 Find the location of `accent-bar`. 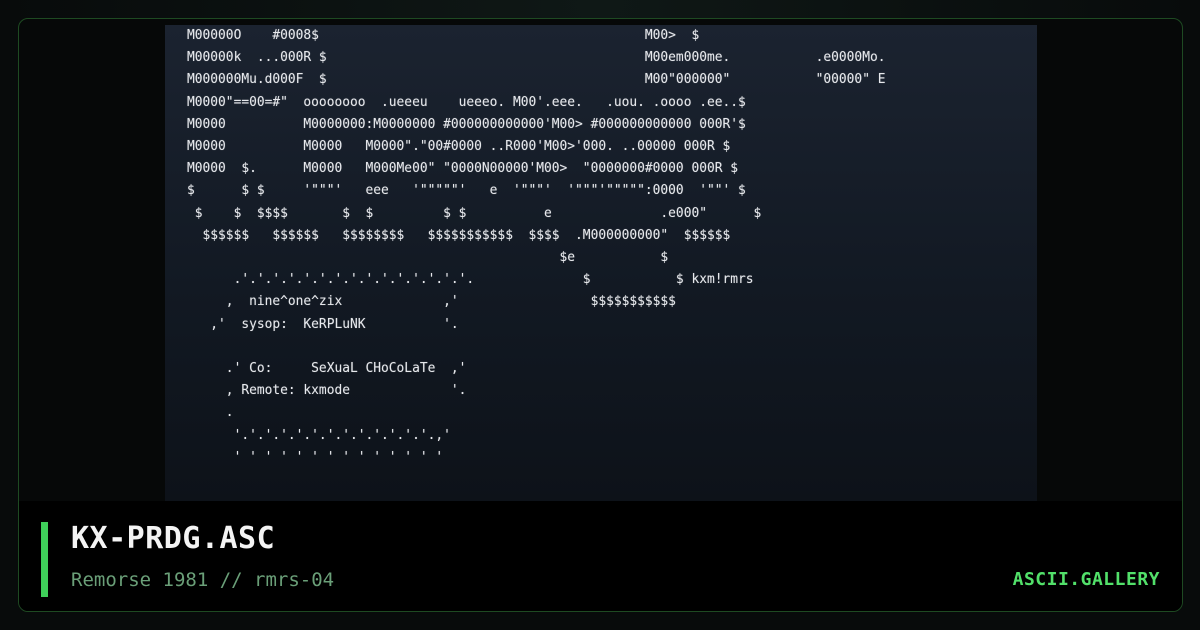

accent-bar is located at coordinates (44, 559).